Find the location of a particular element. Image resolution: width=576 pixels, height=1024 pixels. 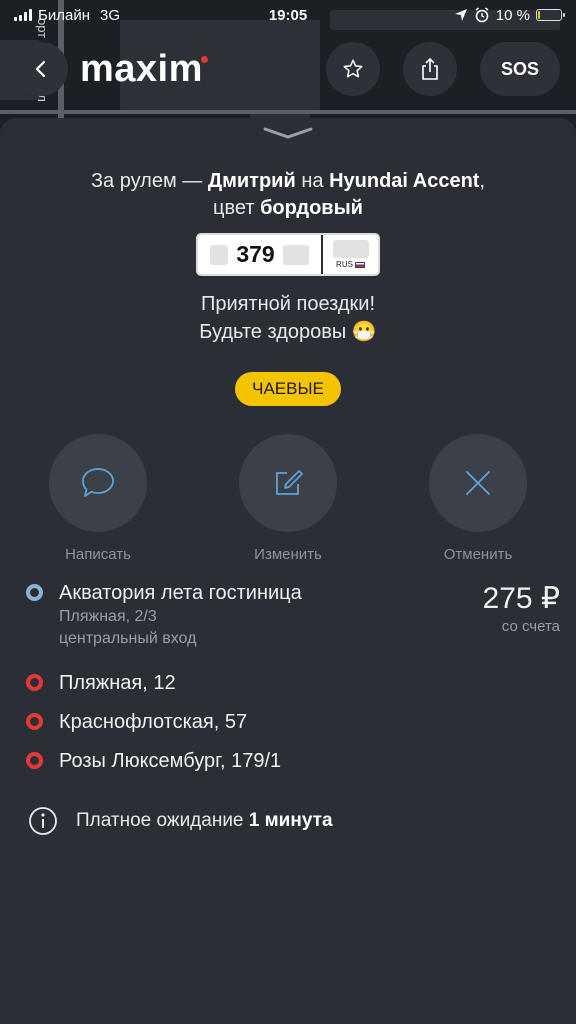

trip-price: 275 ₽ со счета is located at coordinates (521, 608).